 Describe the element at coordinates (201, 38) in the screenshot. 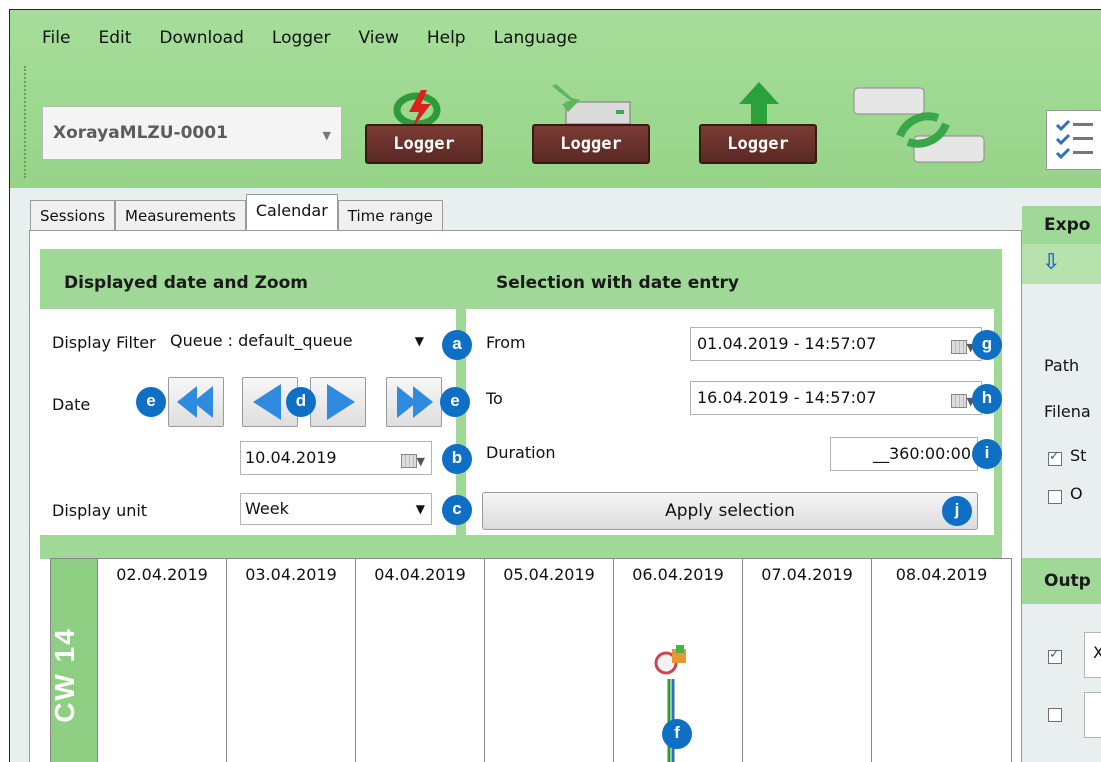

I see `menu-download: Download` at that location.